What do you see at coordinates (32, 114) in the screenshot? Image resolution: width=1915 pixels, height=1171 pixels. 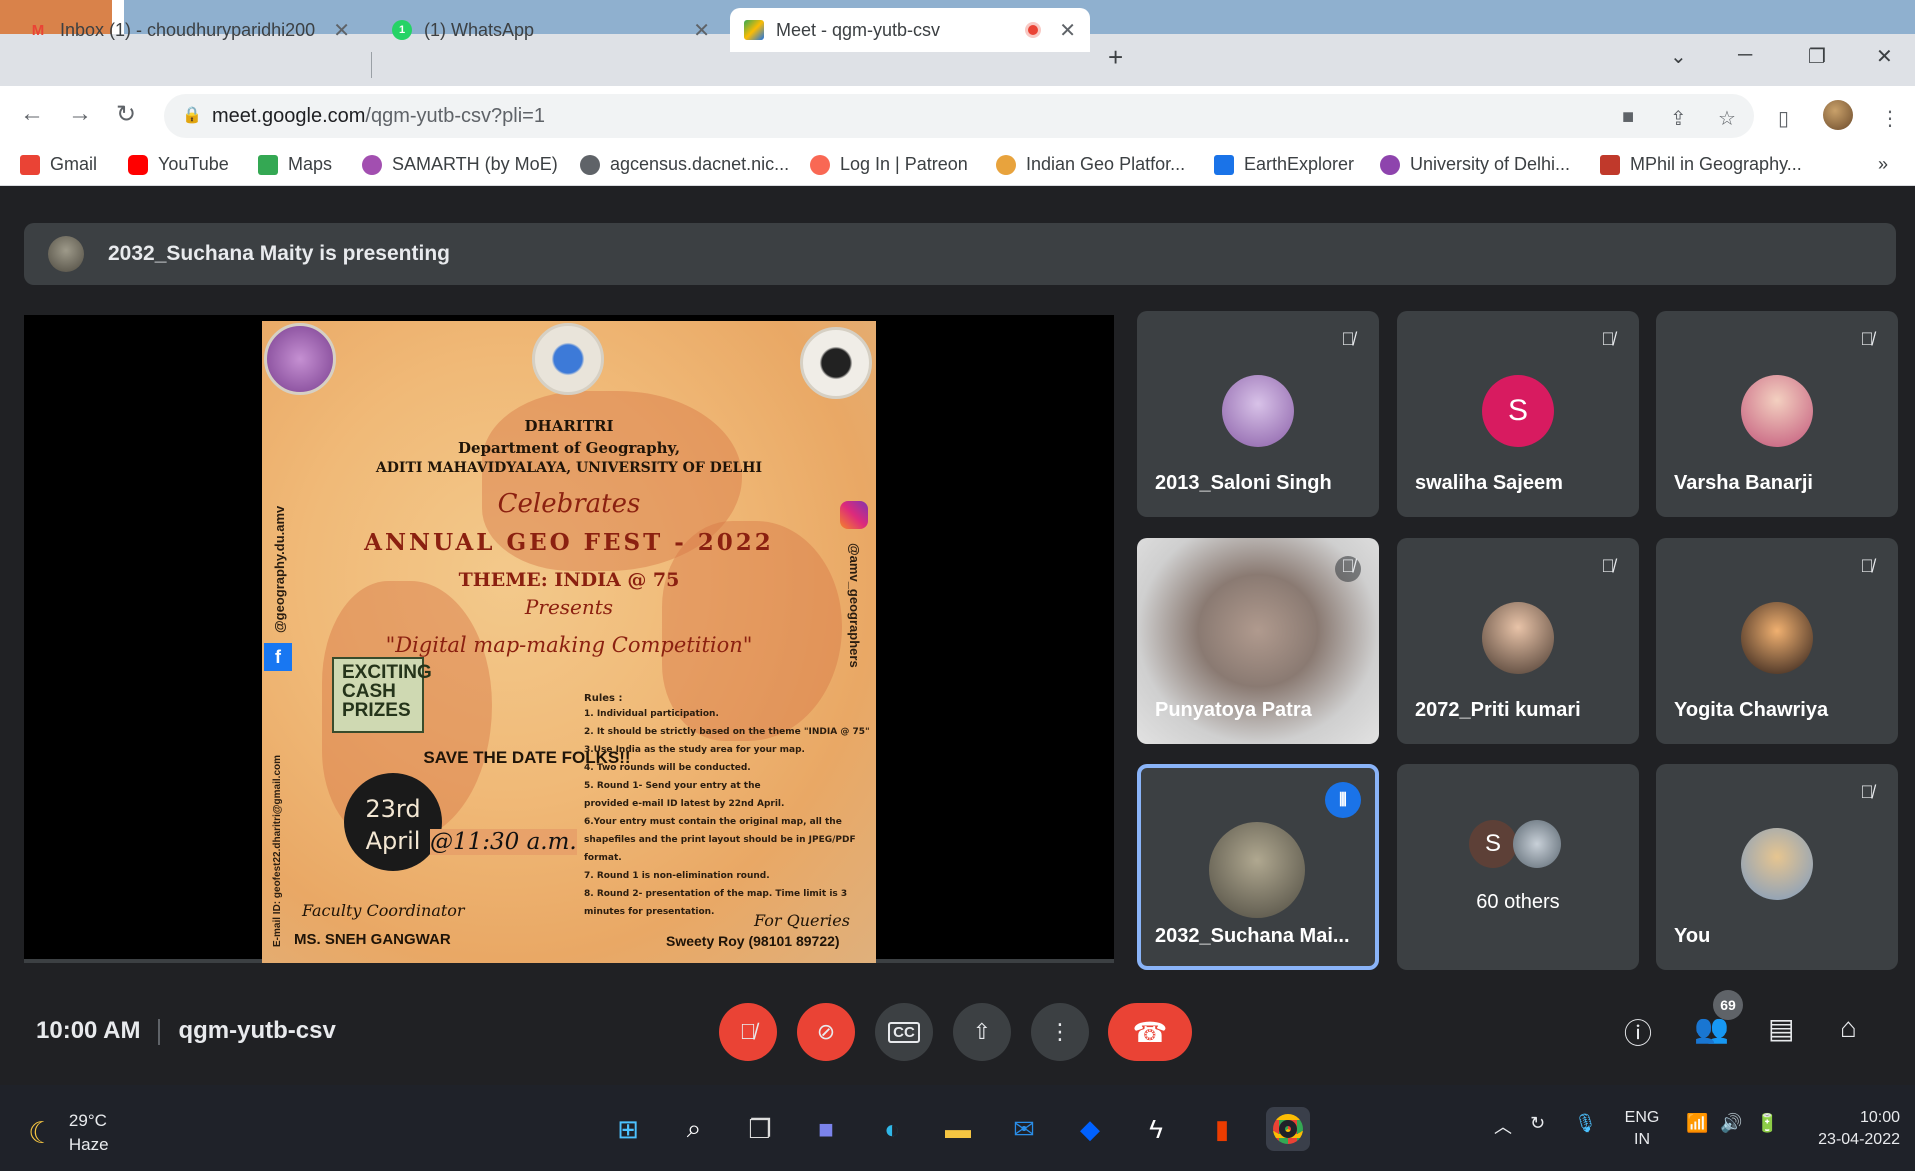 I see `back-icon: ←` at bounding box center [32, 114].